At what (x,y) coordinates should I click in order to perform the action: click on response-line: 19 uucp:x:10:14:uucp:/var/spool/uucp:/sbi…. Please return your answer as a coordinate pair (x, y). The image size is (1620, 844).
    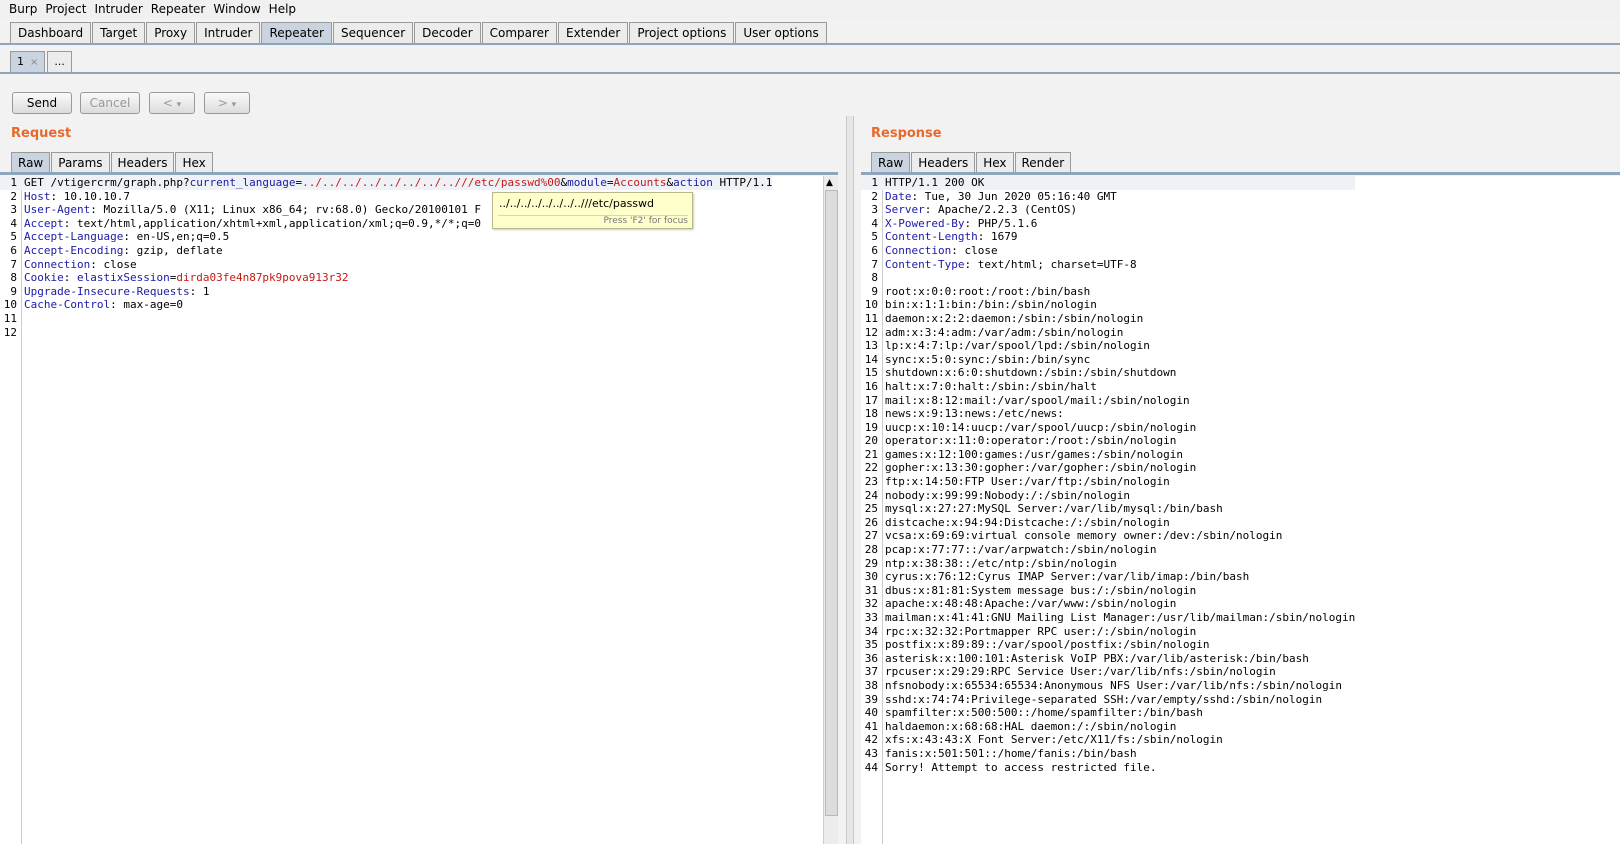
    Looking at the image, I should click on (1108, 428).